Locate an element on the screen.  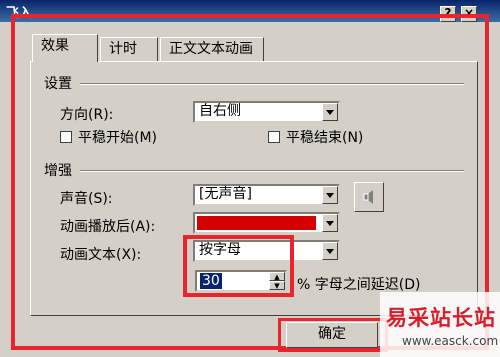
smooth-end-label: 平稳结束(N) is located at coordinates (325, 138).